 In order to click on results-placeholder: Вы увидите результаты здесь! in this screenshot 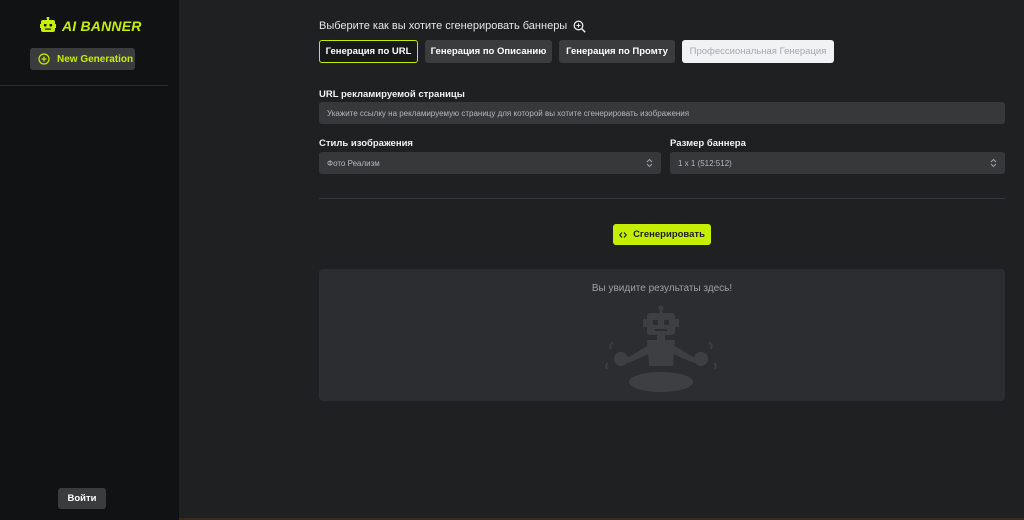, I will do `click(662, 288)`.